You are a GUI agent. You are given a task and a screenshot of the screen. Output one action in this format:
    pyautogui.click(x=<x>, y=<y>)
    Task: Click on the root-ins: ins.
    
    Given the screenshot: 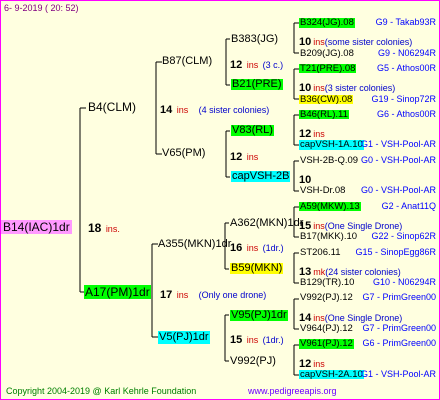 What is the action you would take?
    pyautogui.click(x=112, y=229)
    